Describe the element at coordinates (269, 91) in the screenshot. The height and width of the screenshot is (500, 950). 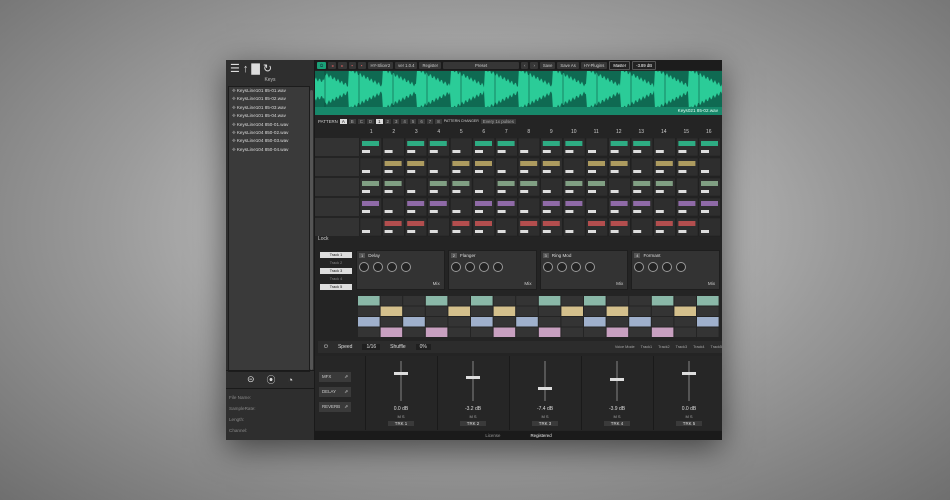
I see `file-item: ✥KeysLine101 85-01.wav` at that location.